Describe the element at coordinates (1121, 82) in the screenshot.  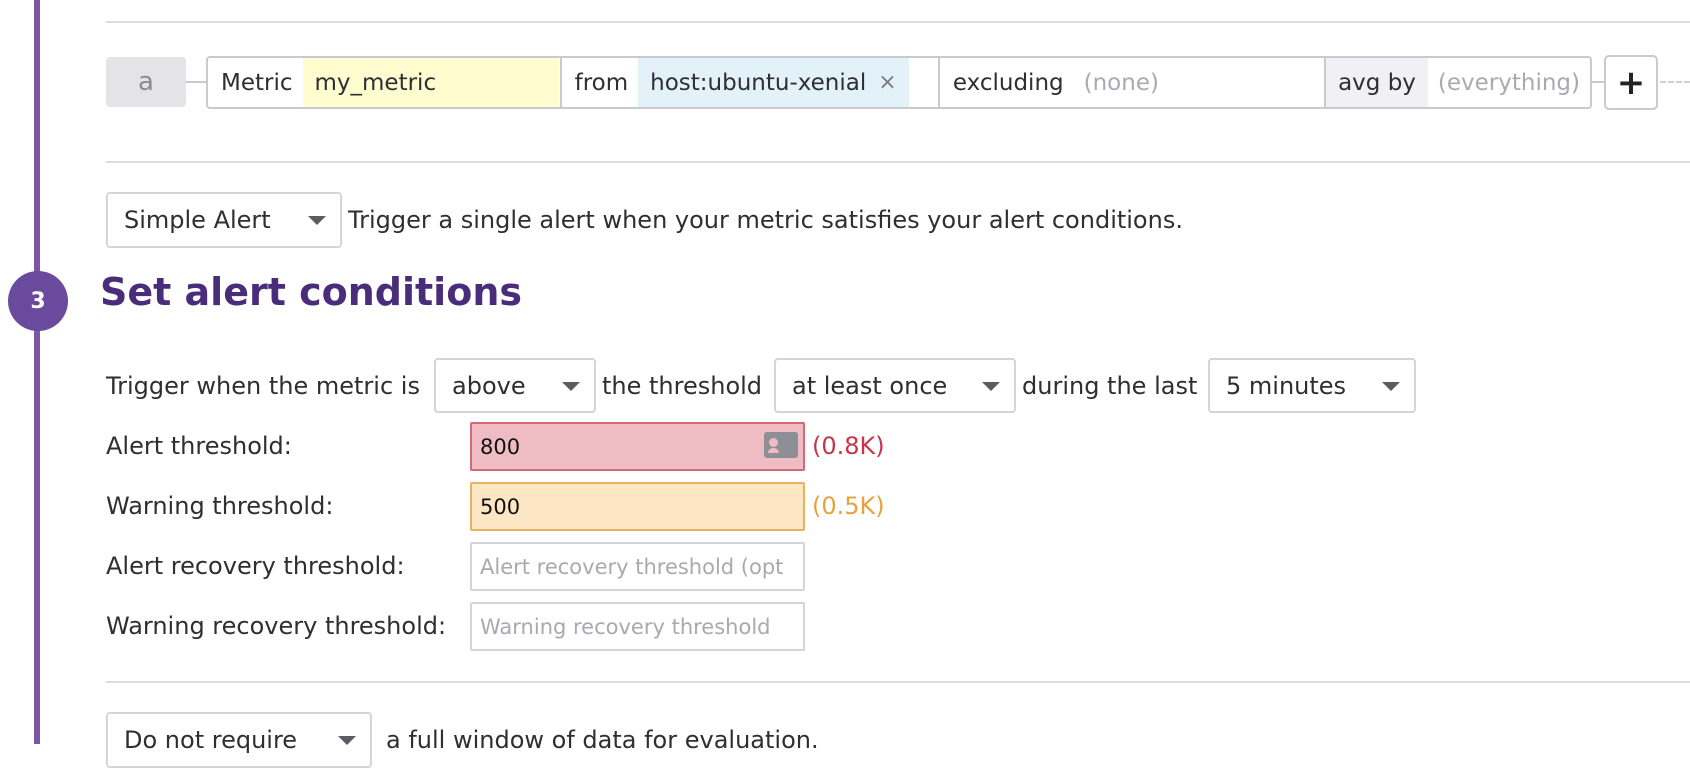
I see `excluding-placeholder: (none)` at that location.